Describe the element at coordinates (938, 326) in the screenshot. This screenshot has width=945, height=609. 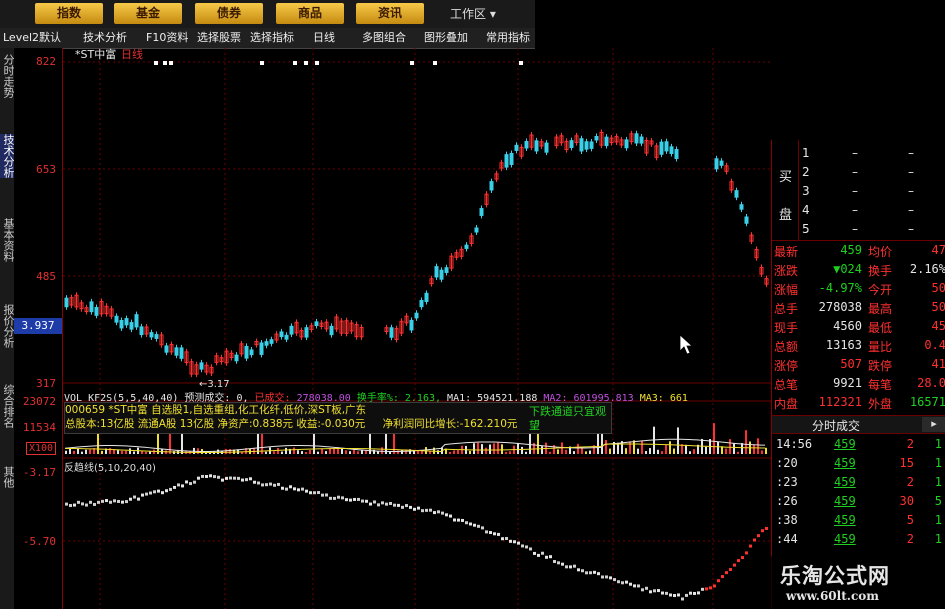
I see `quote-value: 45` at that location.